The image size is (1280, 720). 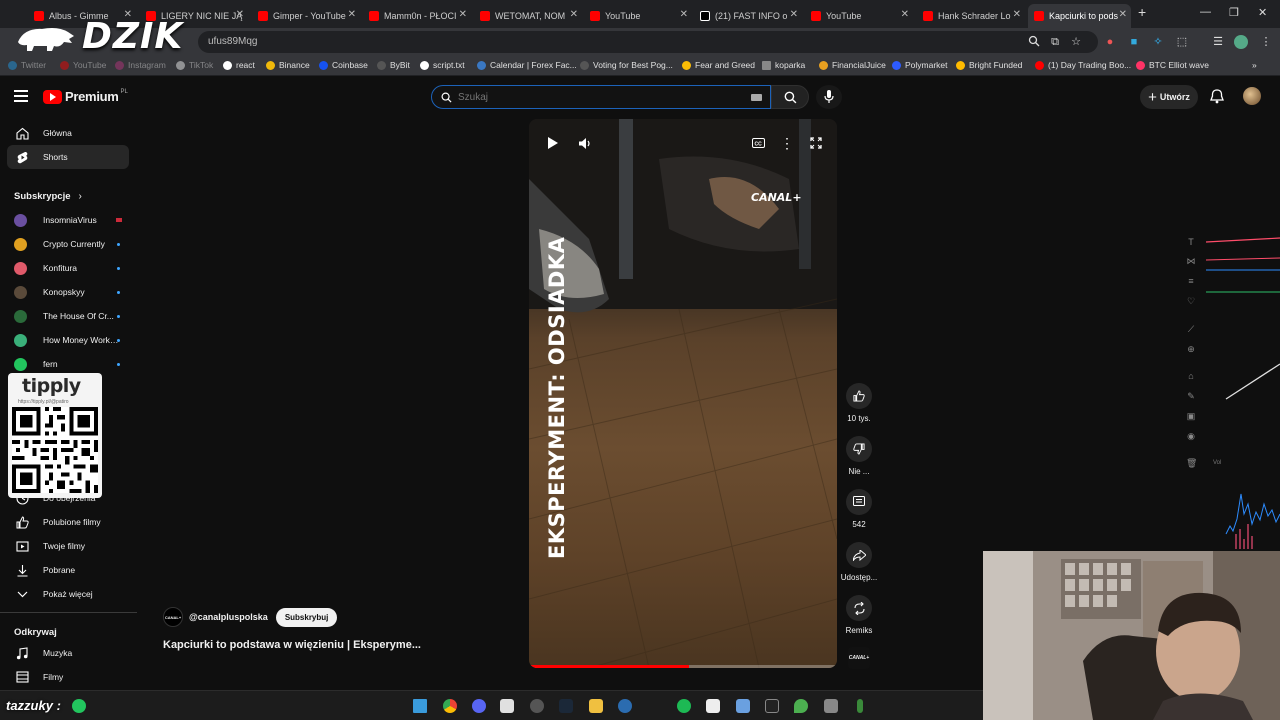 What do you see at coordinates (859, 658) in the screenshot?
I see `channel-thumbnail: CANAL+` at bounding box center [859, 658].